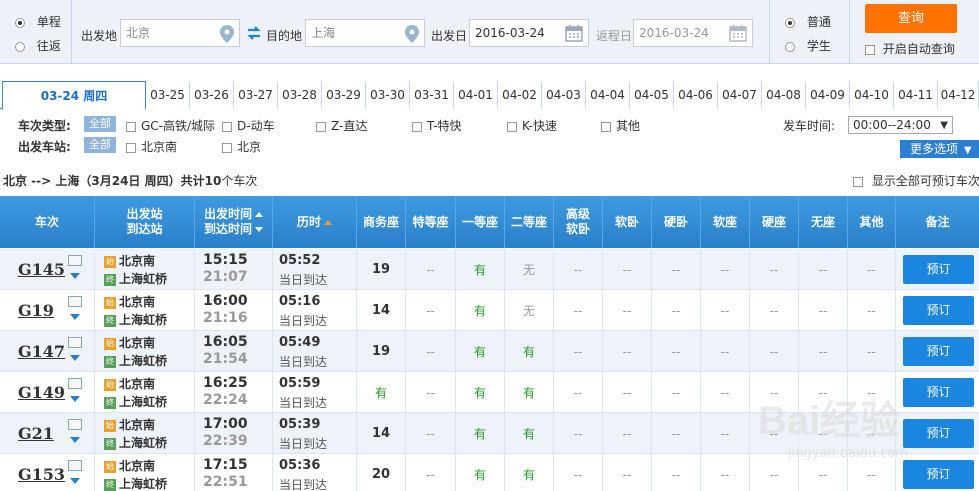 This screenshot has height=491, width=979. I want to click on tab-date: 04-03, so click(564, 95).